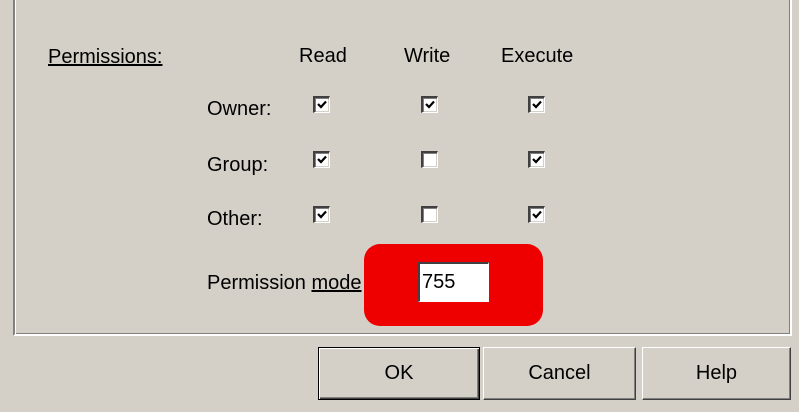  I want to click on permission-mode-label-text: Permission, so click(259, 283).